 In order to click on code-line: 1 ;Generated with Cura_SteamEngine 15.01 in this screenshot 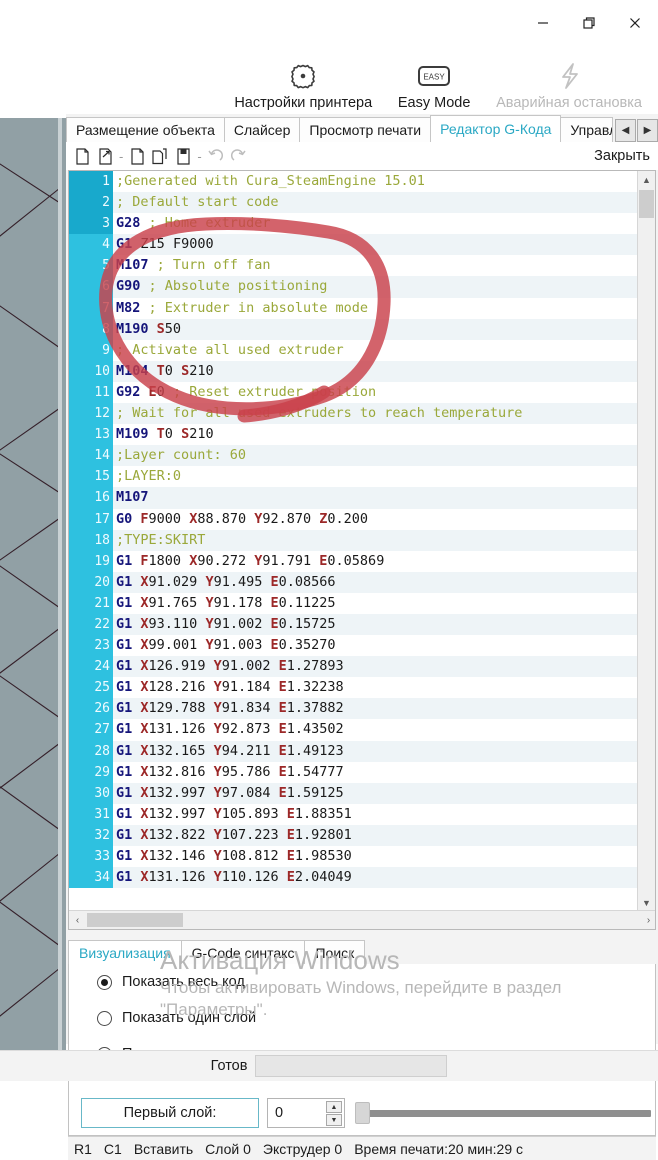, I will do `click(354, 182)`.